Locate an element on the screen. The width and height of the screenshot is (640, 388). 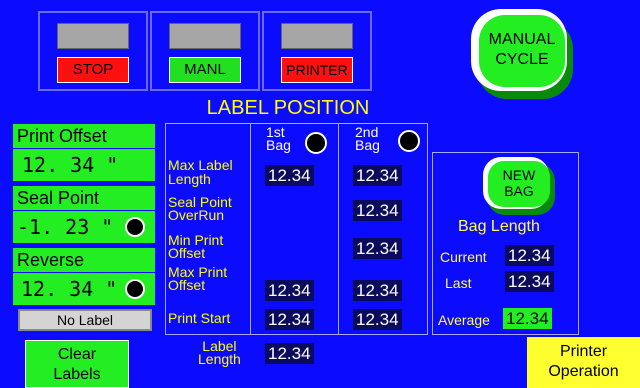
reverse-value-text: 12. 34 " is located at coordinates (69, 289).